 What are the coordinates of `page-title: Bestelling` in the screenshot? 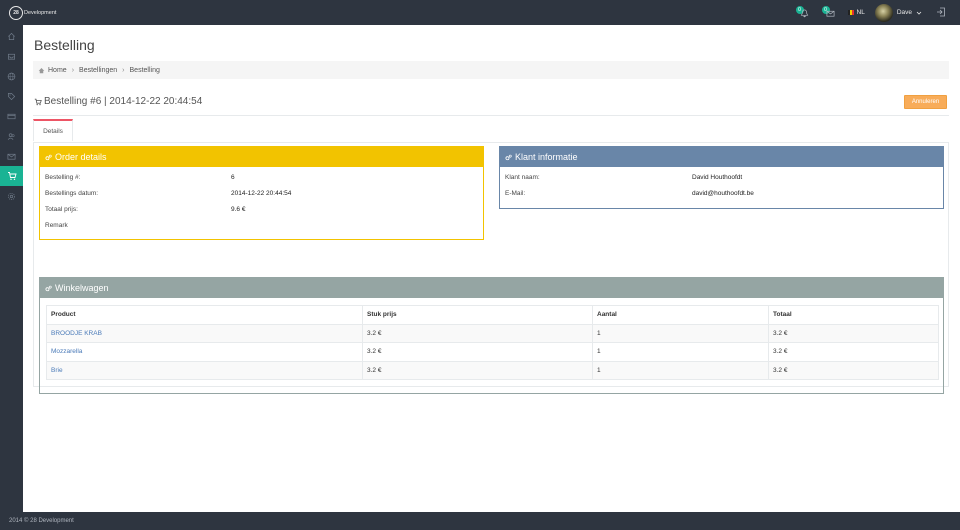 It's located at (64, 45).